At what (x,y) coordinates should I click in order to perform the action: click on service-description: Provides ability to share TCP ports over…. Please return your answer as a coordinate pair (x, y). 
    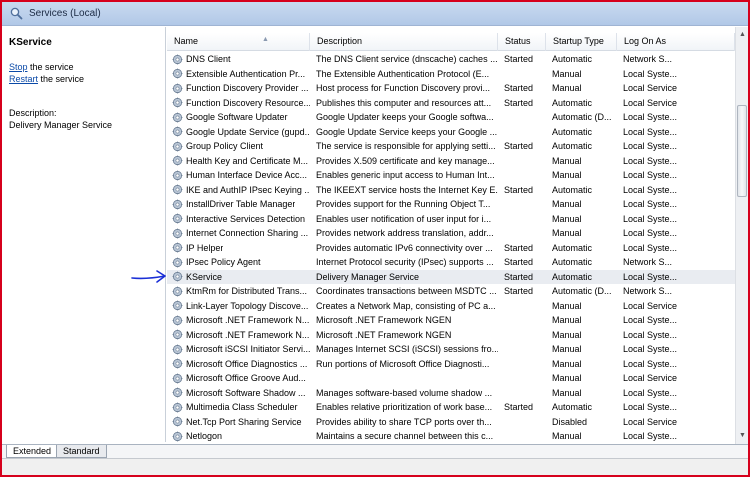
    Looking at the image, I should click on (404, 421).